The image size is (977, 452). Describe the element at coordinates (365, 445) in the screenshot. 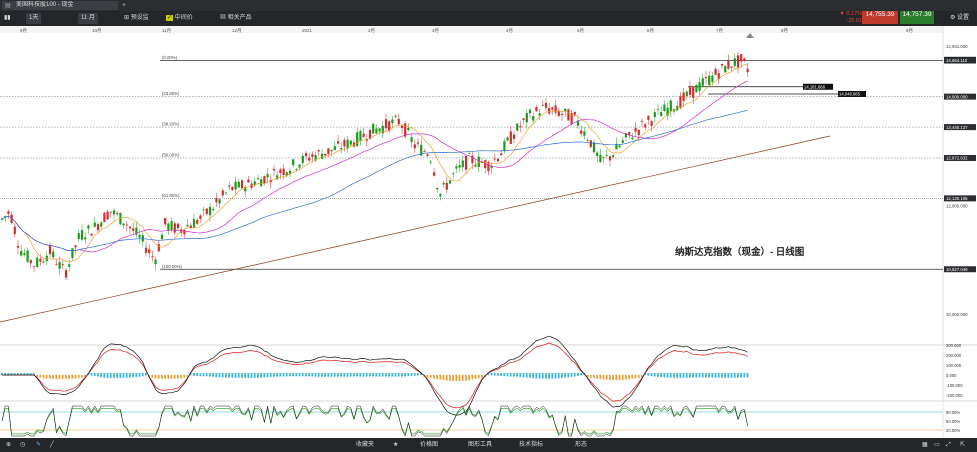

I see `watchlist-button: 收藏夹` at that location.